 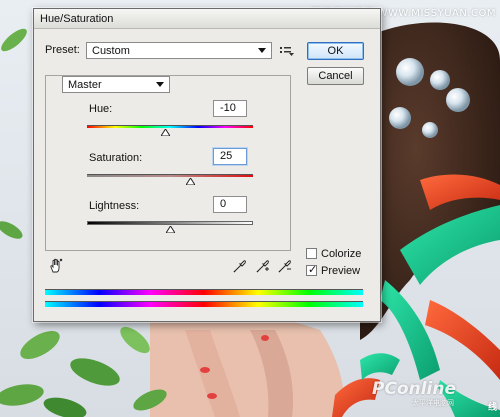 I want to click on eyedropper-icon, so click(x=240, y=266).